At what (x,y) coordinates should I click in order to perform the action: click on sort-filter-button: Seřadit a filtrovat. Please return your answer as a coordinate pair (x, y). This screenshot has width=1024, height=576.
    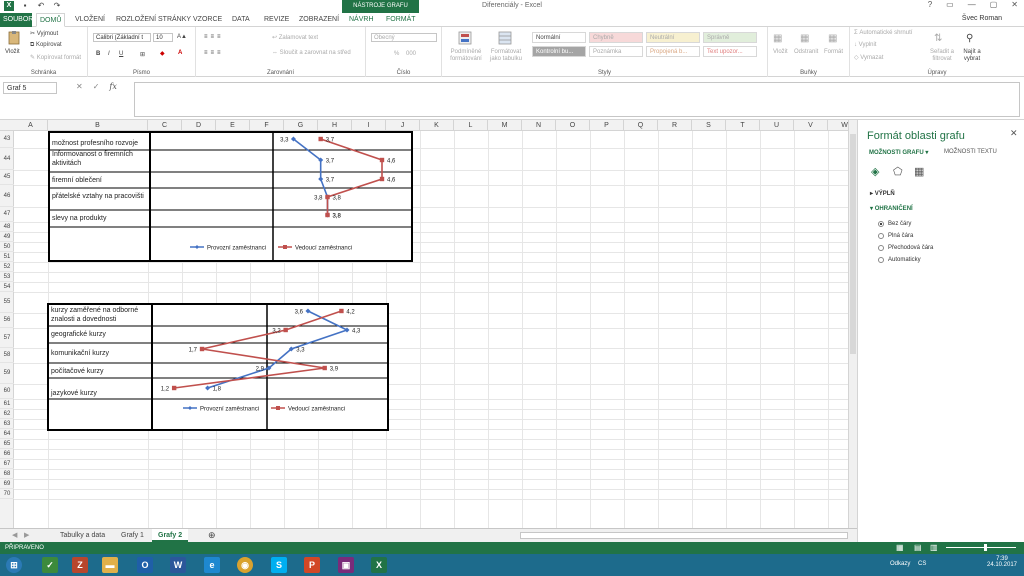
    Looking at the image, I should click on (942, 56).